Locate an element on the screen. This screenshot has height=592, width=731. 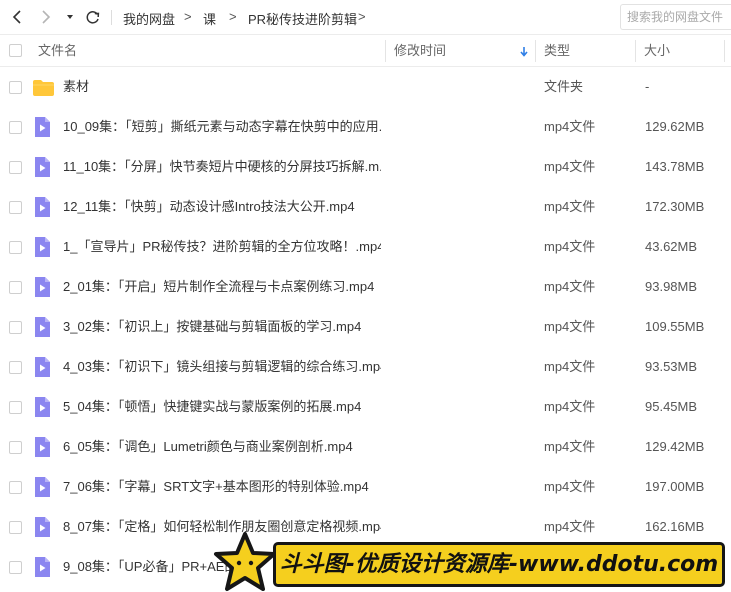
back-button is located at coordinates (17, 17).